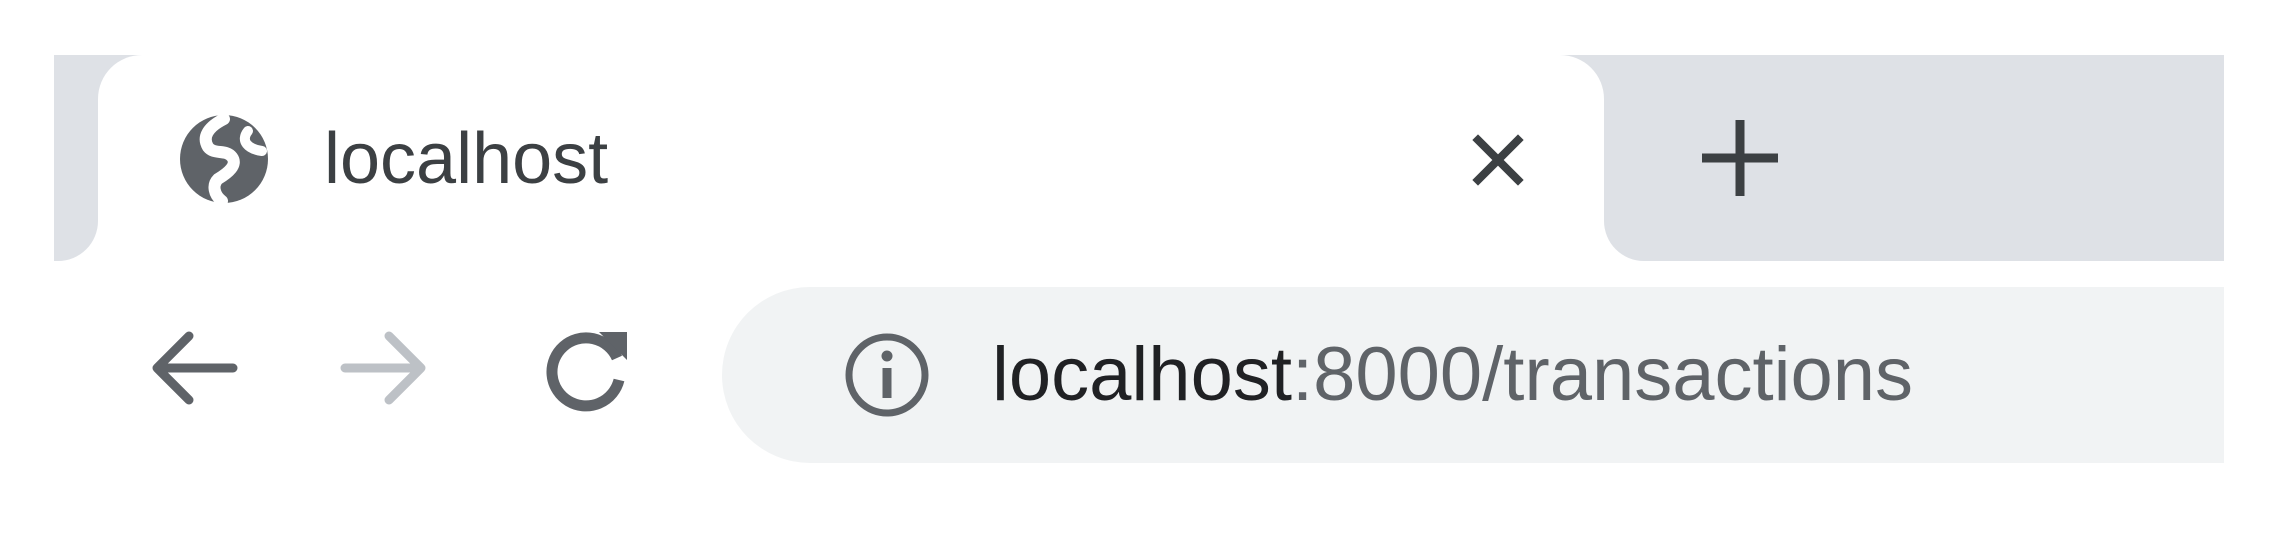  Describe the element at coordinates (224, 160) in the screenshot. I see `globe-icon` at that location.